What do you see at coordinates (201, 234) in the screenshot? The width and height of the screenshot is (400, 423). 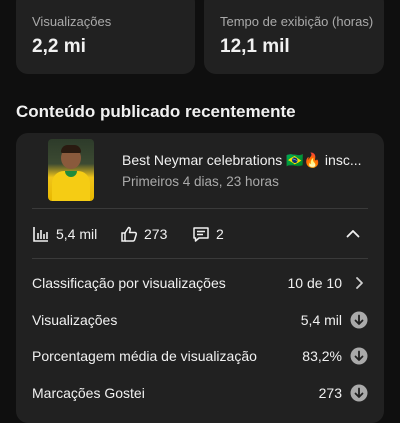 I see `comment-icon` at bounding box center [201, 234].